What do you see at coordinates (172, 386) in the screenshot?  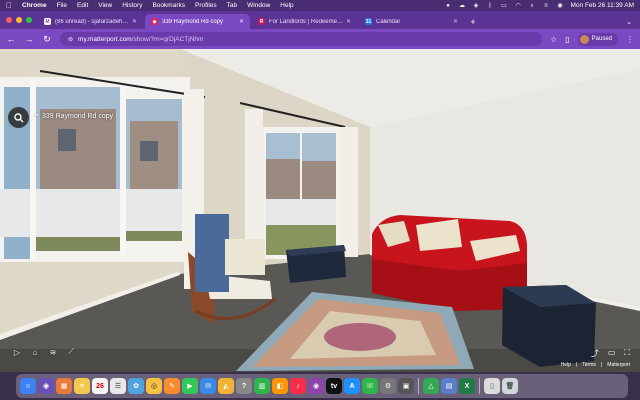 I see `pages-icon: ✎` at bounding box center [172, 386].